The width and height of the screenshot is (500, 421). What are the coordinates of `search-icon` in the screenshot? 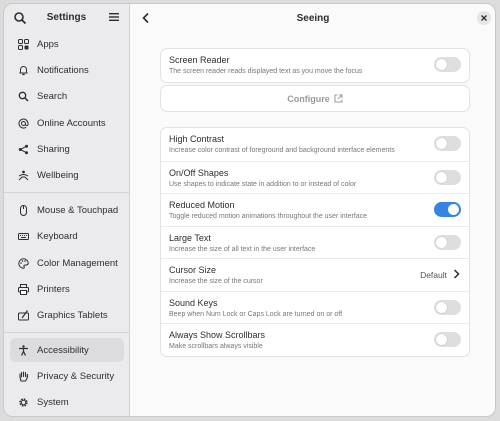 It's located at (23, 96).